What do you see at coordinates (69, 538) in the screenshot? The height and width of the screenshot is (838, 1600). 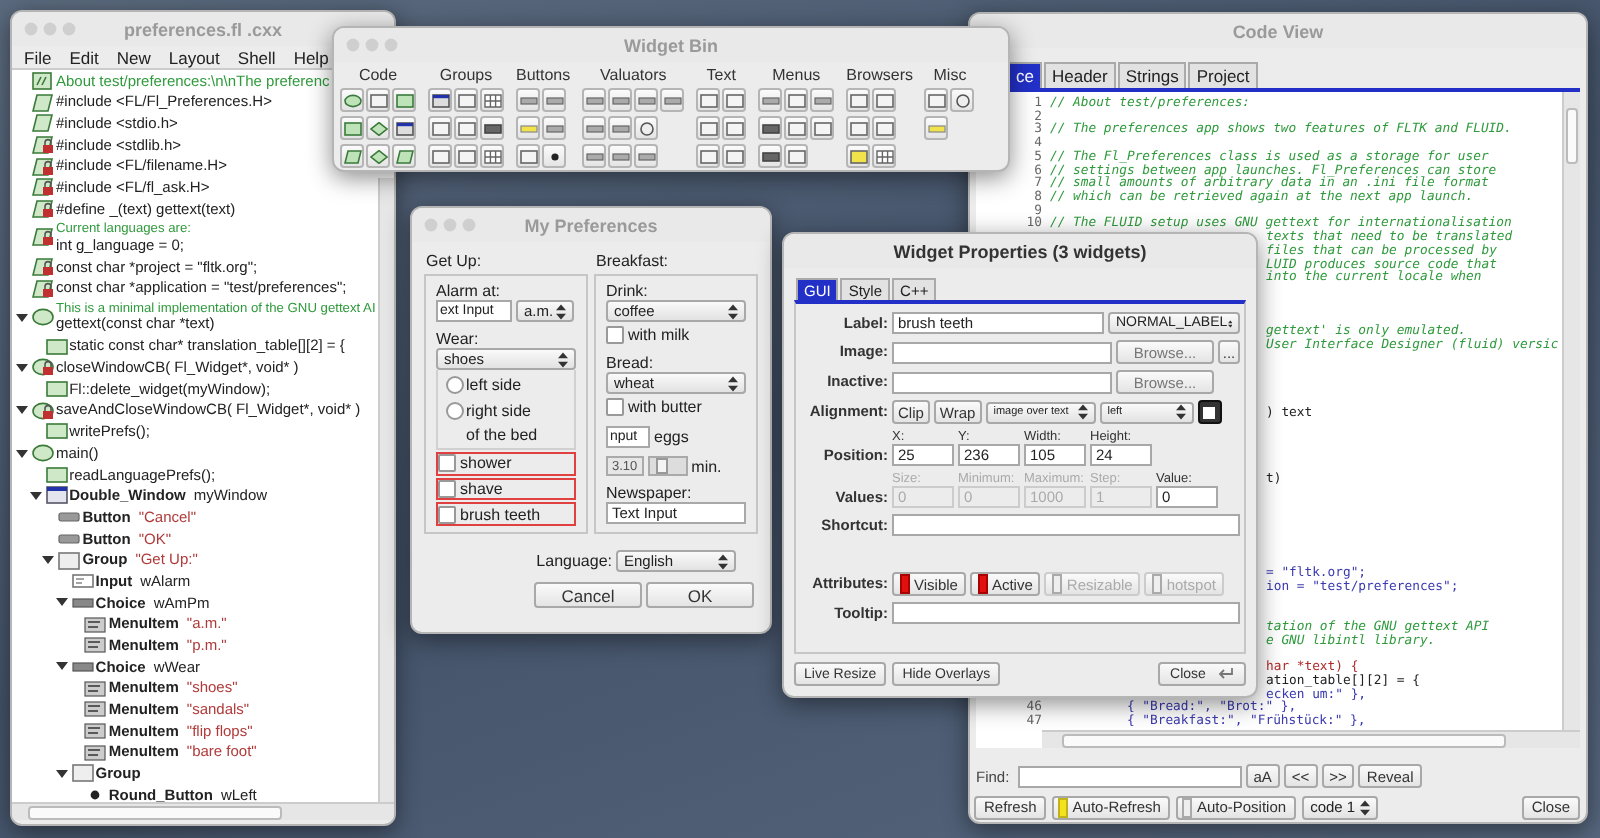 I see `button-widget-icon` at bounding box center [69, 538].